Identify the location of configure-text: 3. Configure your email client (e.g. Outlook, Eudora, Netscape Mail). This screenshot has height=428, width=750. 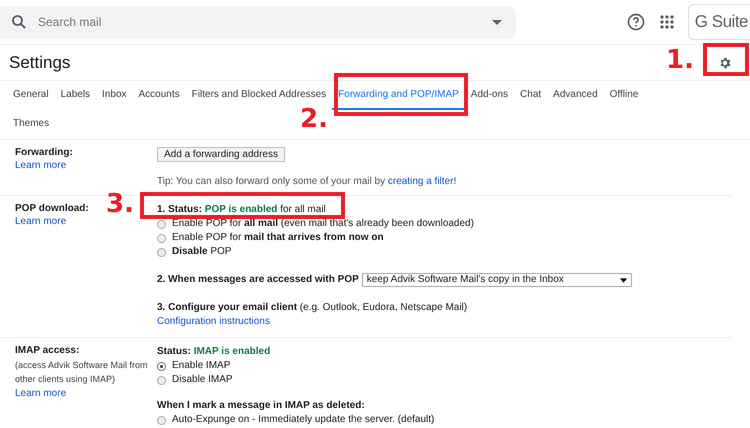
(312, 308).